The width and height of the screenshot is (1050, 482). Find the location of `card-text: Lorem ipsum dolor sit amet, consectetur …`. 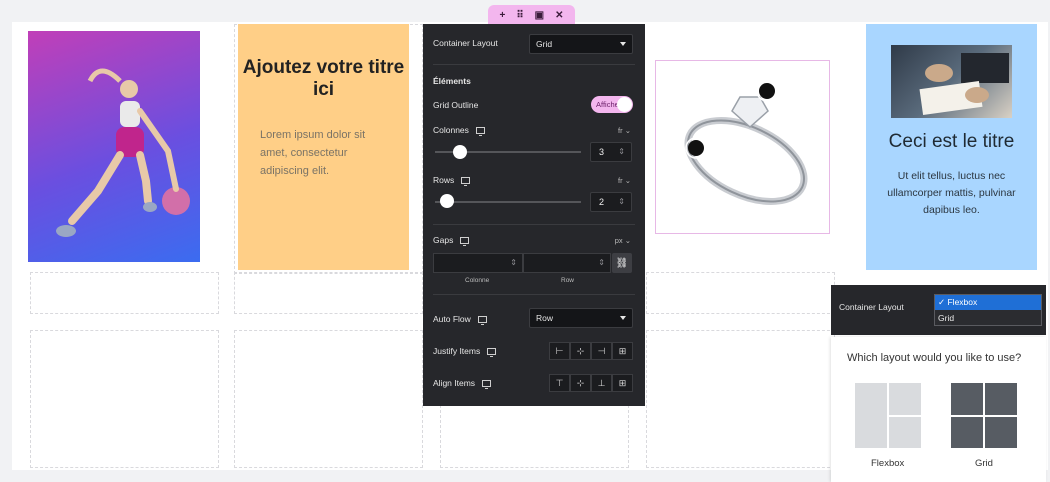

card-text: Lorem ipsum dolor sit amet, consectetur … is located at coordinates (326, 153).